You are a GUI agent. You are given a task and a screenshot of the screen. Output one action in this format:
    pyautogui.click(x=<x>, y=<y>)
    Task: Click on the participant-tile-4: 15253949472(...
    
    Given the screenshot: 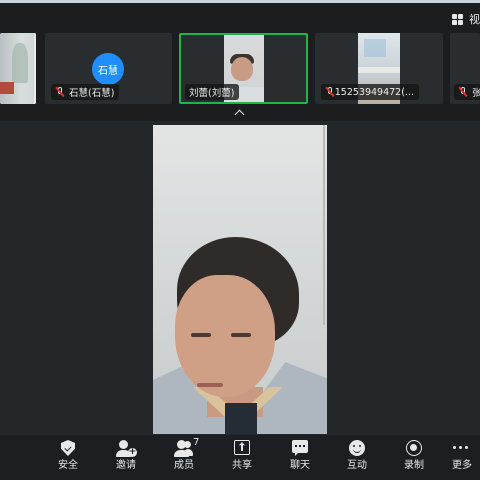 What is the action you would take?
    pyautogui.click(x=379, y=68)
    